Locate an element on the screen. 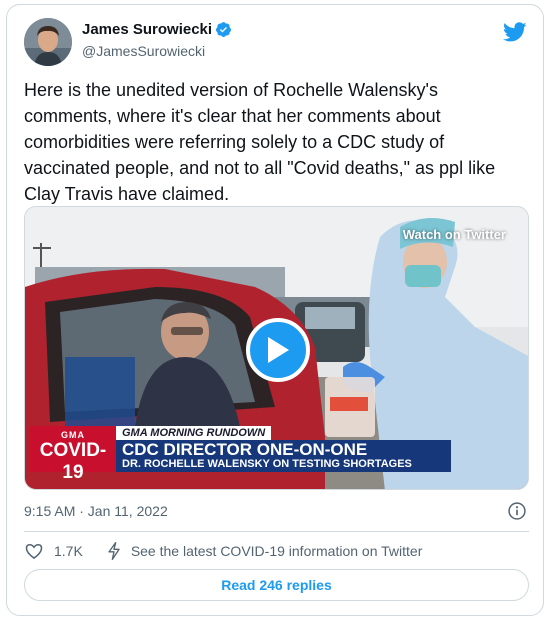 The image size is (550, 622). verified-badge-icon is located at coordinates (224, 29).